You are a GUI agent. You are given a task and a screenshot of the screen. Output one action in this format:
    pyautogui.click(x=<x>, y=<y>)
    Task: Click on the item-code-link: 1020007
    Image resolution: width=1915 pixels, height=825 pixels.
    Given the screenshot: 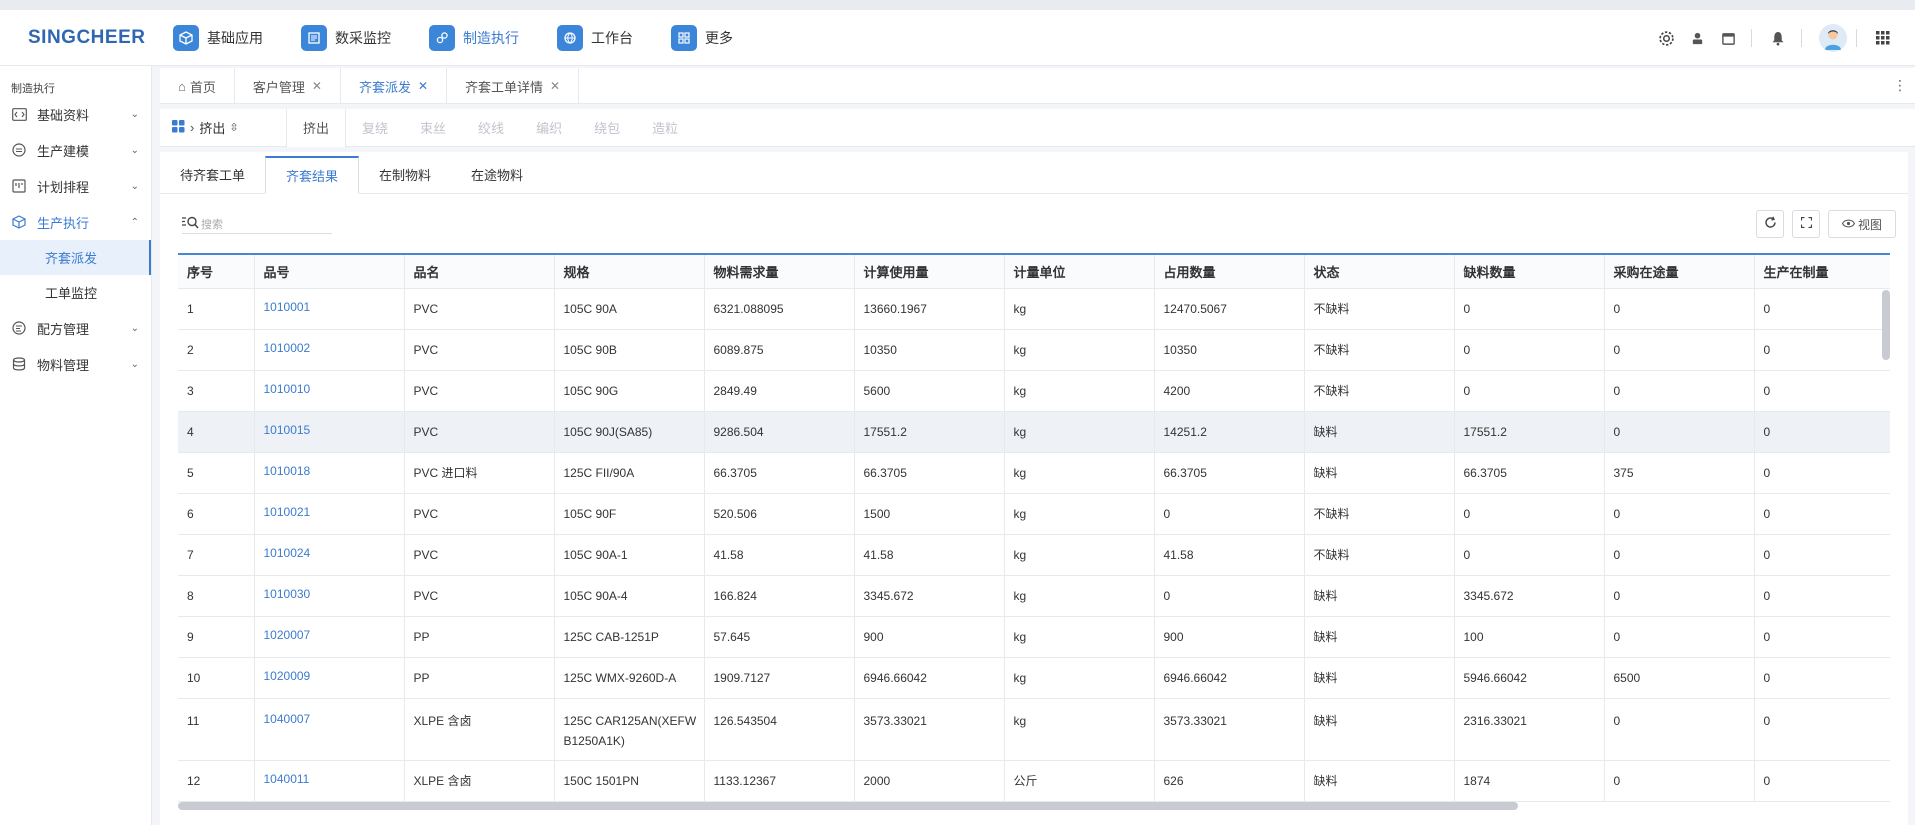 What is the action you would take?
    pyautogui.click(x=329, y=637)
    